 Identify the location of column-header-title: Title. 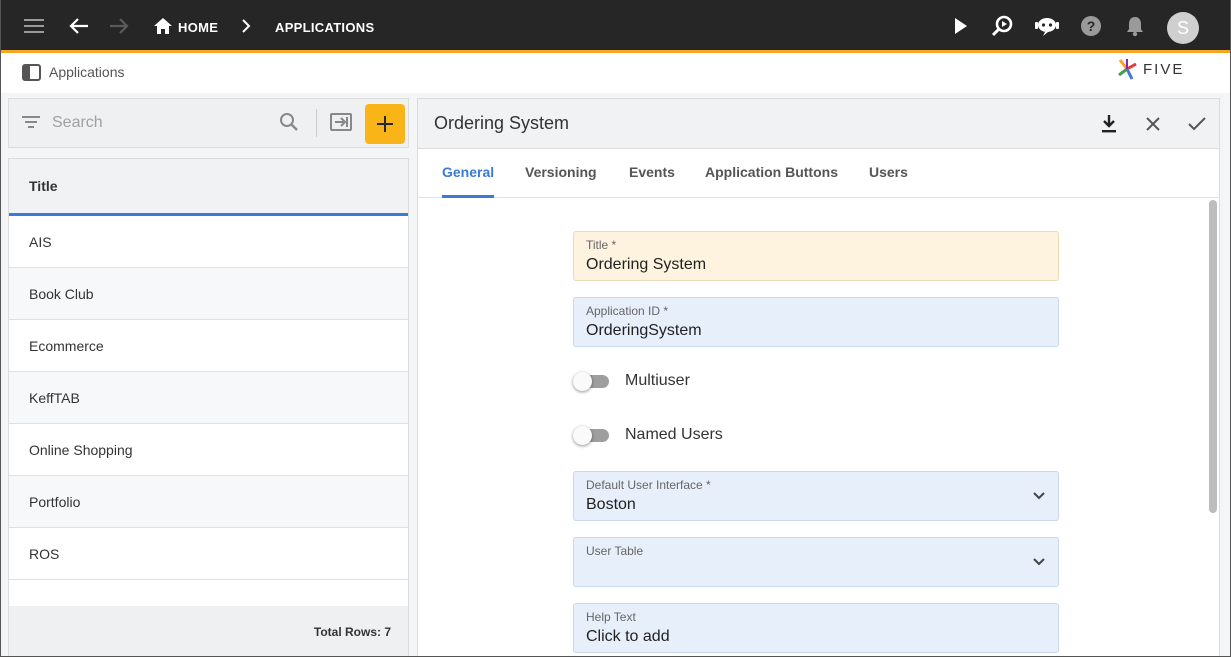
(208, 187).